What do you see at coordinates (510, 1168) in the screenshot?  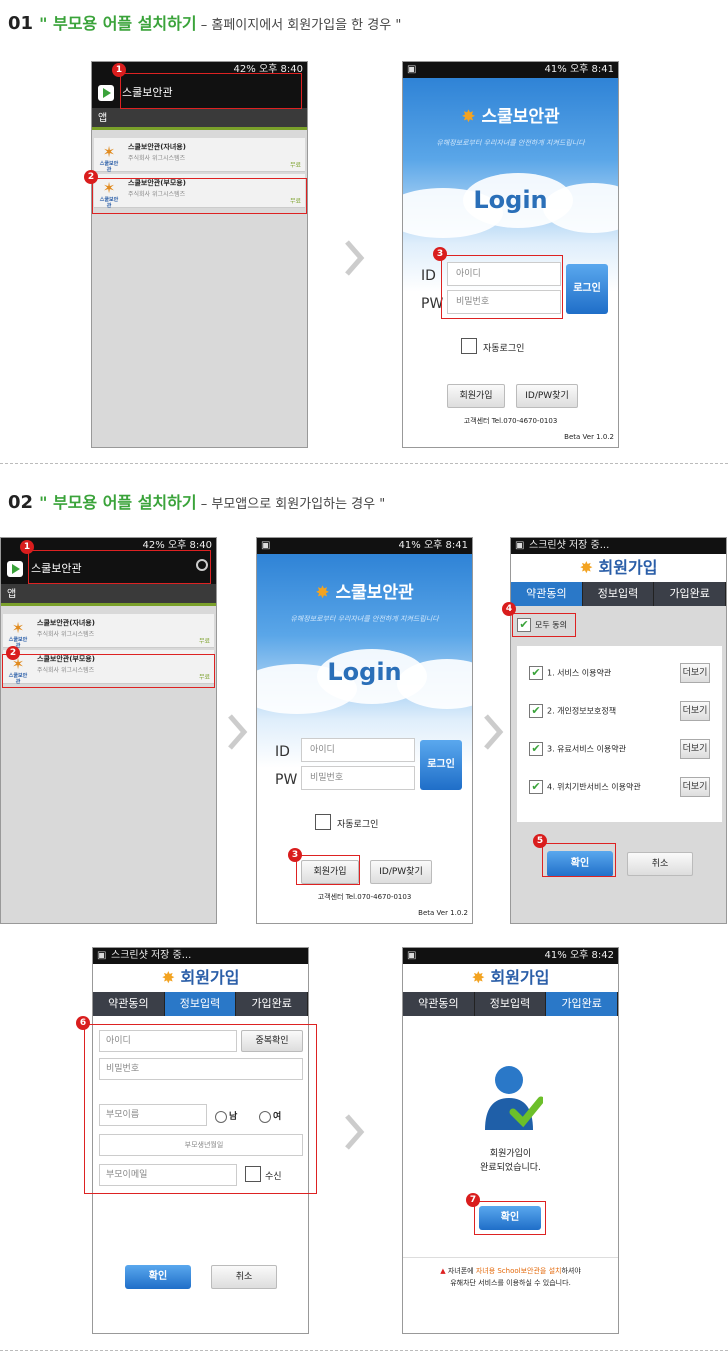 I see `complete-message-2: 완료되었습니다.` at bounding box center [510, 1168].